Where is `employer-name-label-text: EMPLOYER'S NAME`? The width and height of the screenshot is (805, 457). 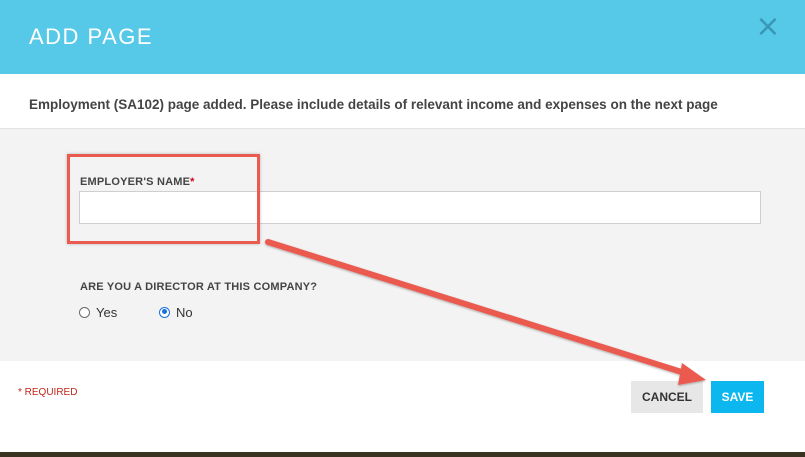
employer-name-label-text: EMPLOYER'S NAME is located at coordinates (135, 182).